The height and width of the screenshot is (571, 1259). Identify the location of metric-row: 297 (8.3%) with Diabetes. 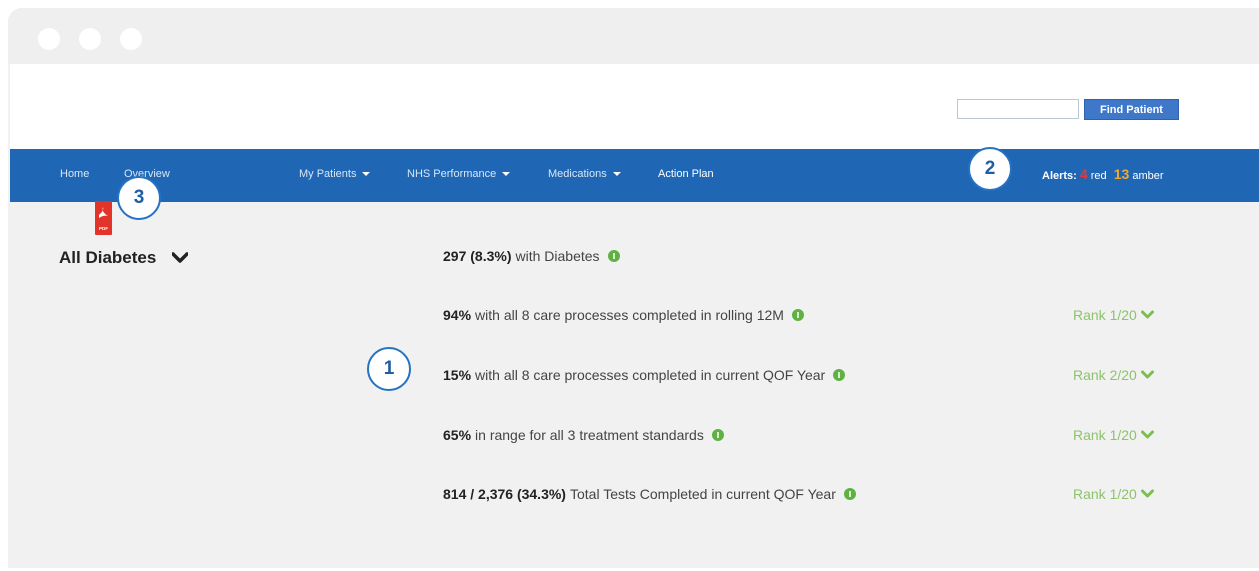
(531, 256).